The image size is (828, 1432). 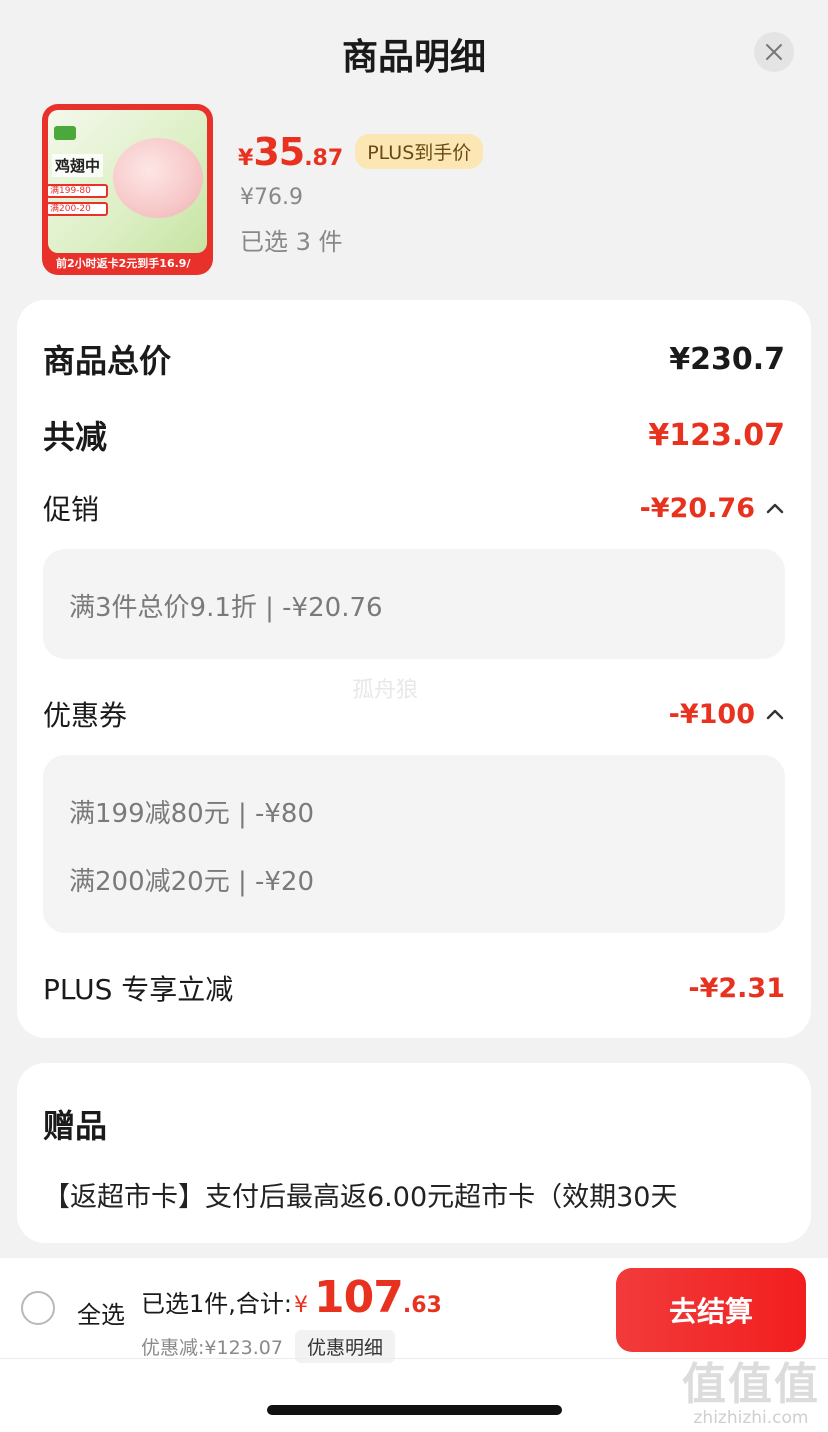 I want to click on total-price-row: 商品总价 ¥230.7, so click(x=414, y=359).